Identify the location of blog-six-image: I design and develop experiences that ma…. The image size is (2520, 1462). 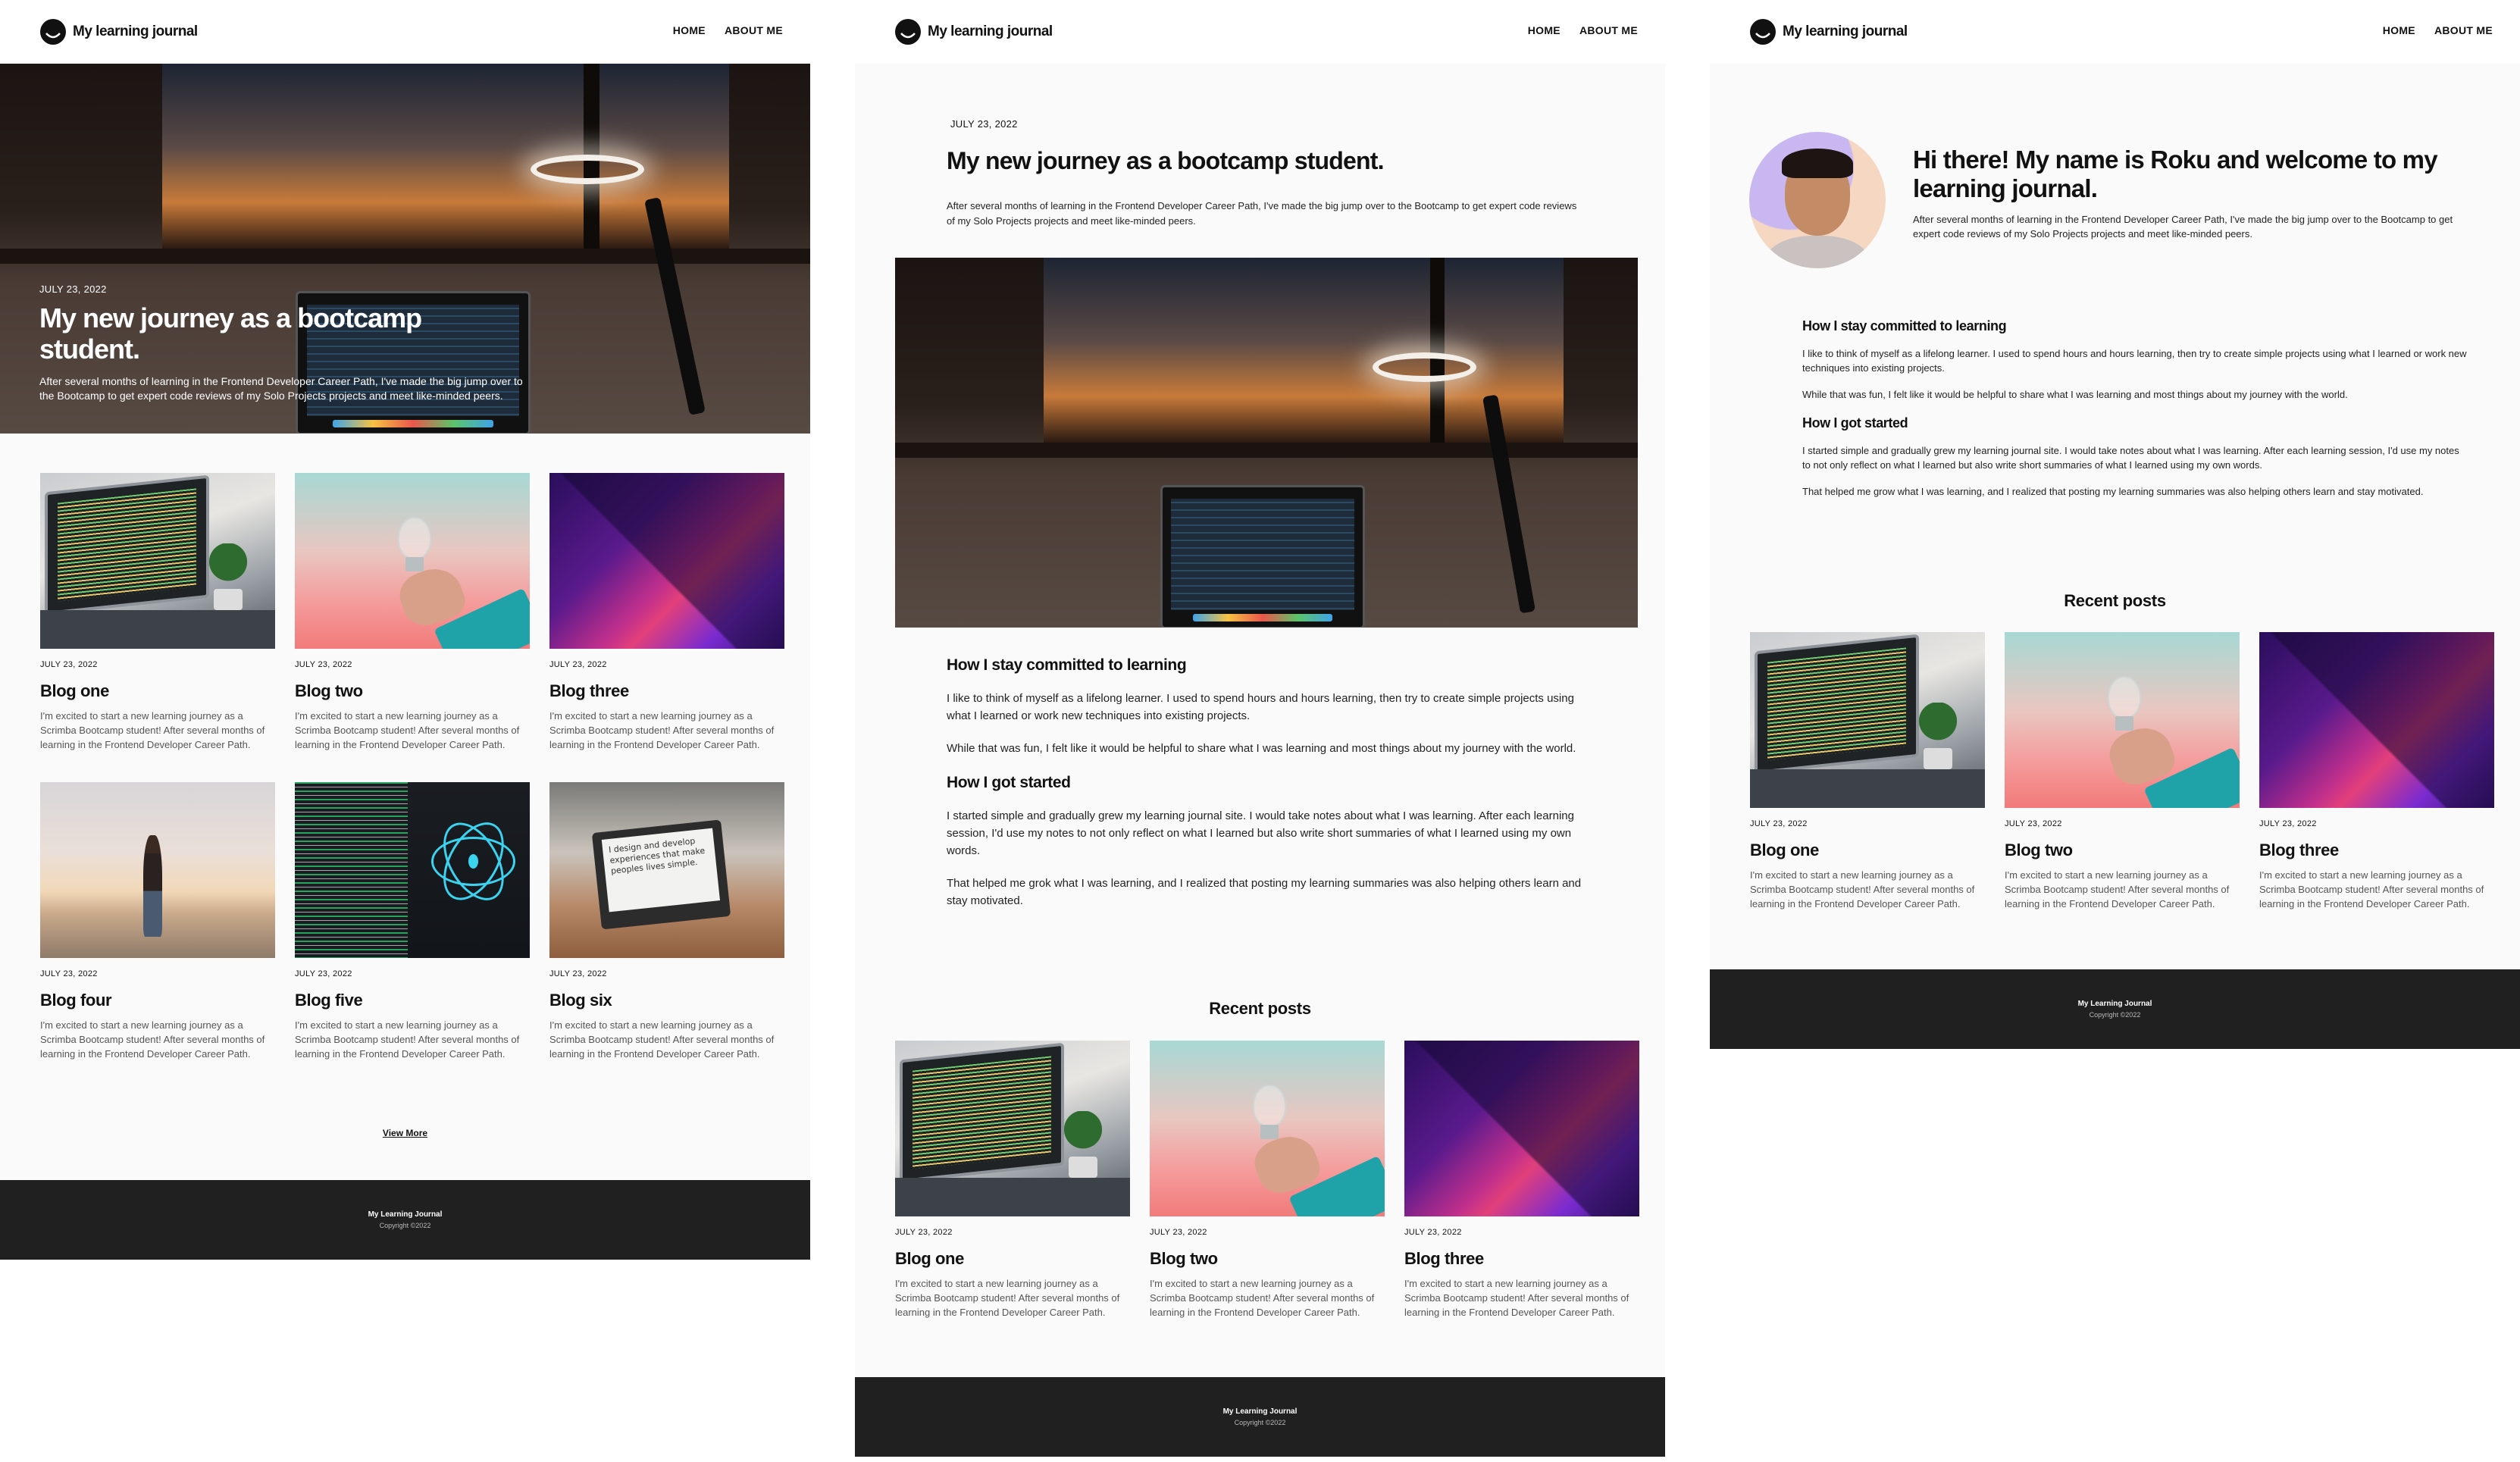
(666, 870).